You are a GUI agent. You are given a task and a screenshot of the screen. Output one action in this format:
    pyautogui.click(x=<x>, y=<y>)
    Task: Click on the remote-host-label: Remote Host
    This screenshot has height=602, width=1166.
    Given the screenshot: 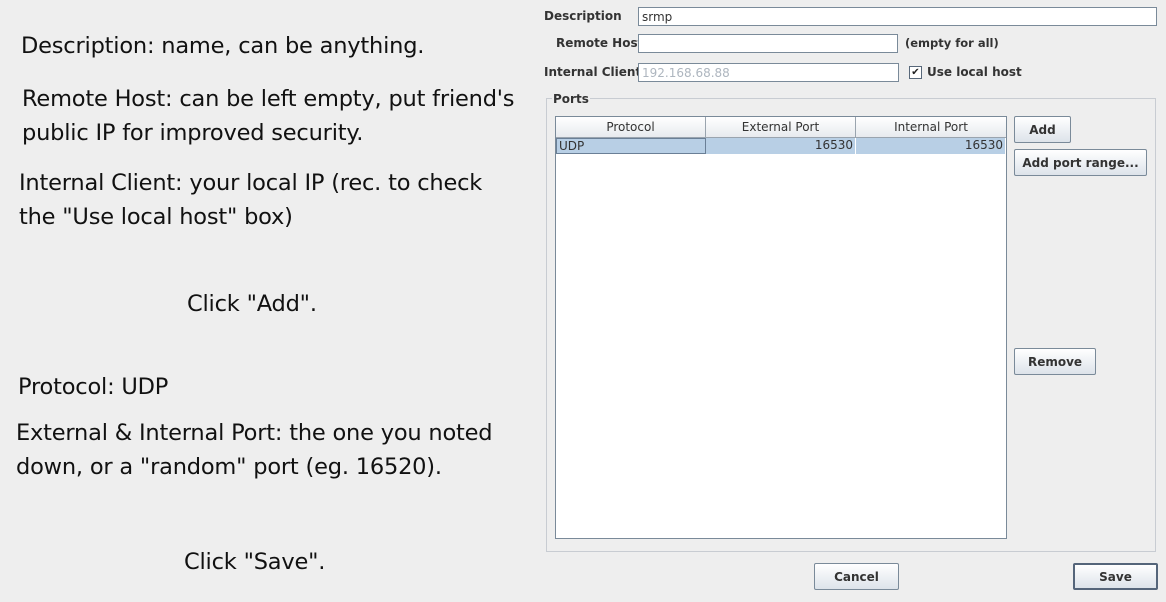 What is the action you would take?
    pyautogui.click(x=600, y=43)
    